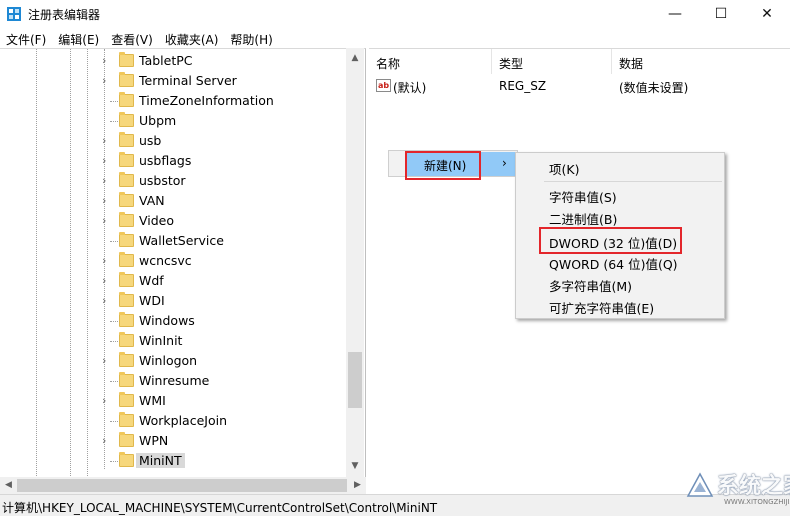  What do you see at coordinates (552, 61) in the screenshot?
I see `column-header-type: 类型` at bounding box center [552, 61].